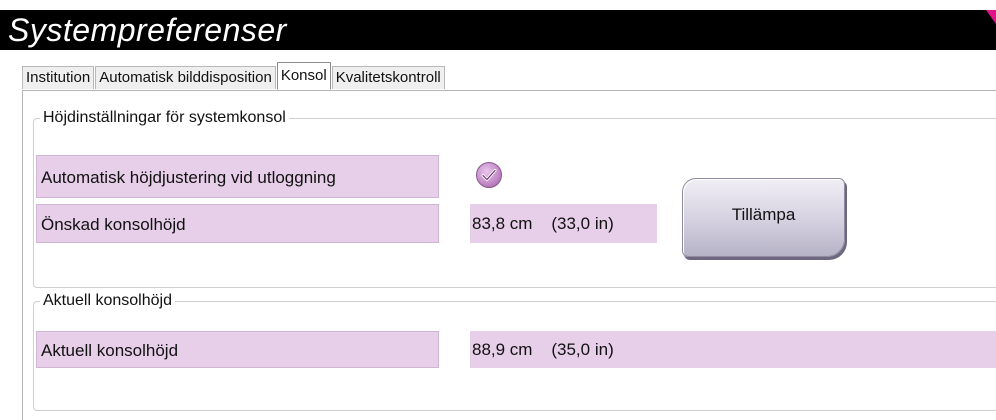 The image size is (996, 420). What do you see at coordinates (237, 176) in the screenshot?
I see `auto-adjust-label: Automatisk höjdjustering vid utloggning` at bounding box center [237, 176].